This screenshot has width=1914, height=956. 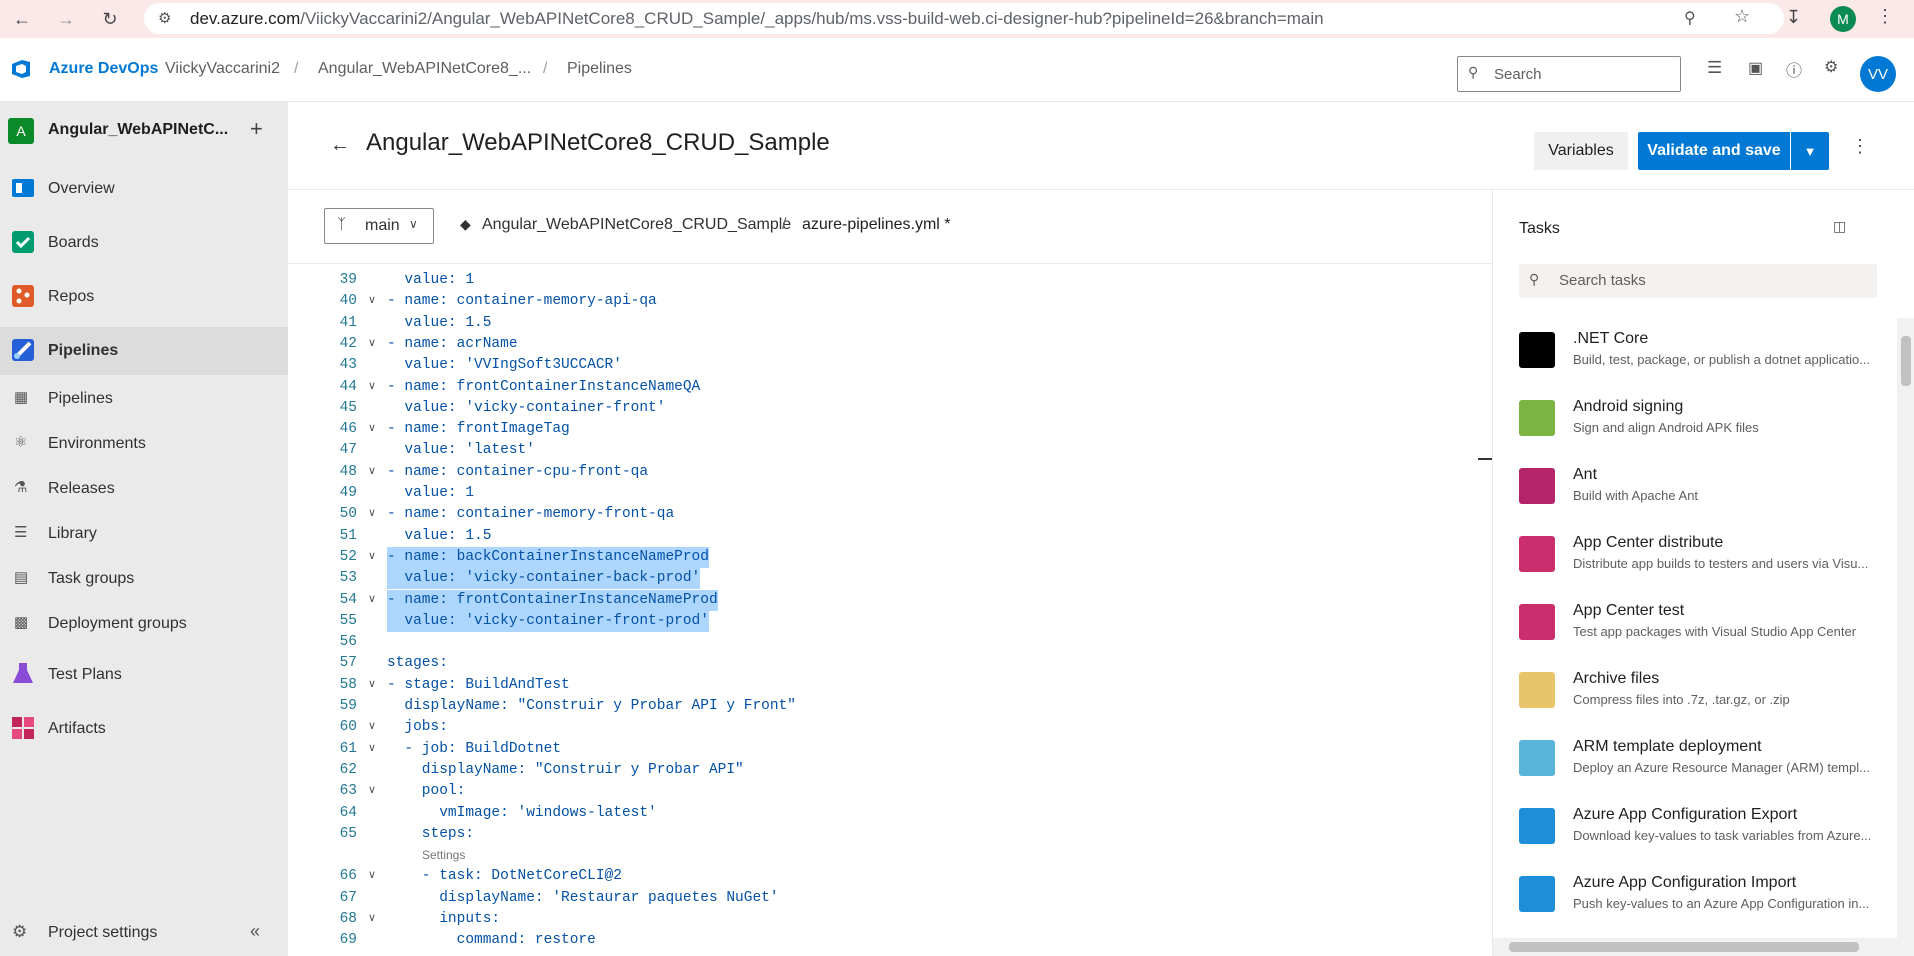 What do you see at coordinates (144, 297) in the screenshot?
I see `nav-repos: Repos` at bounding box center [144, 297].